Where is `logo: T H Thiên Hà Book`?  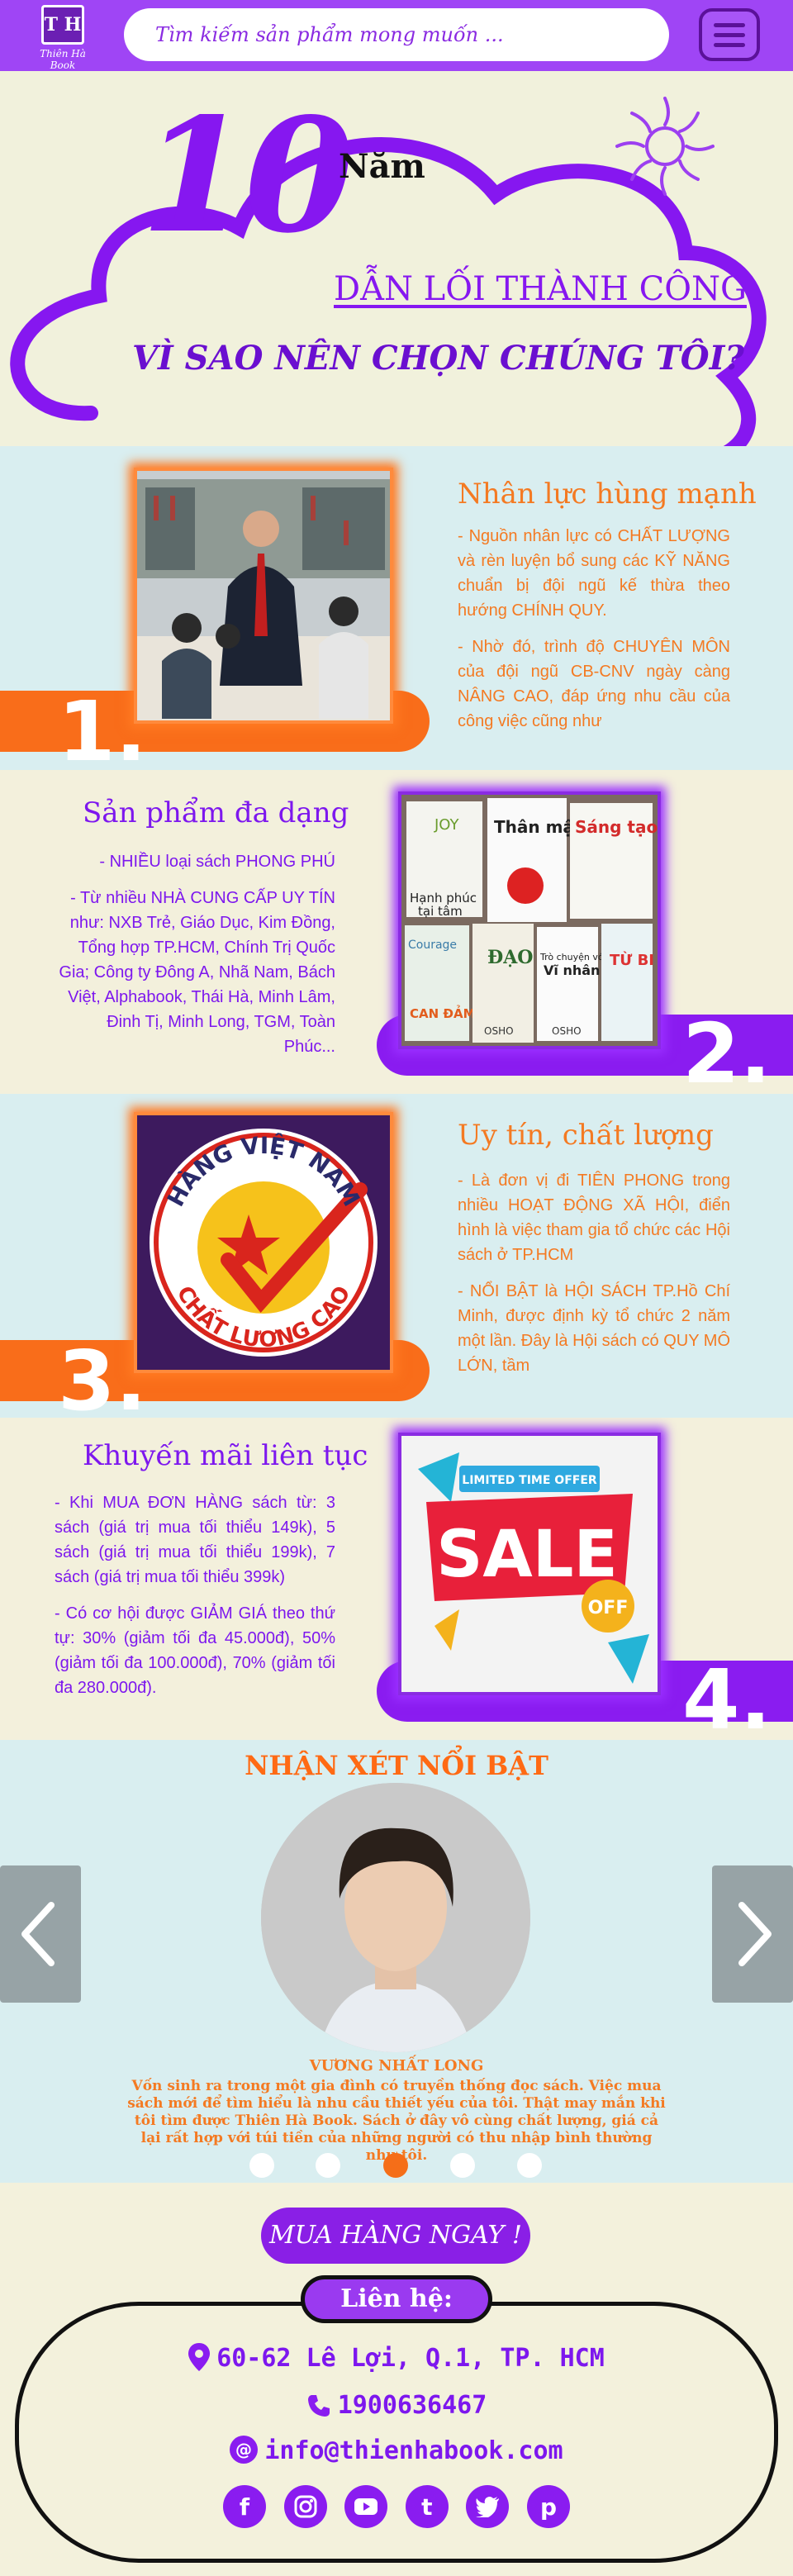
logo: T H Thiên Hà Book is located at coordinates (63, 38).